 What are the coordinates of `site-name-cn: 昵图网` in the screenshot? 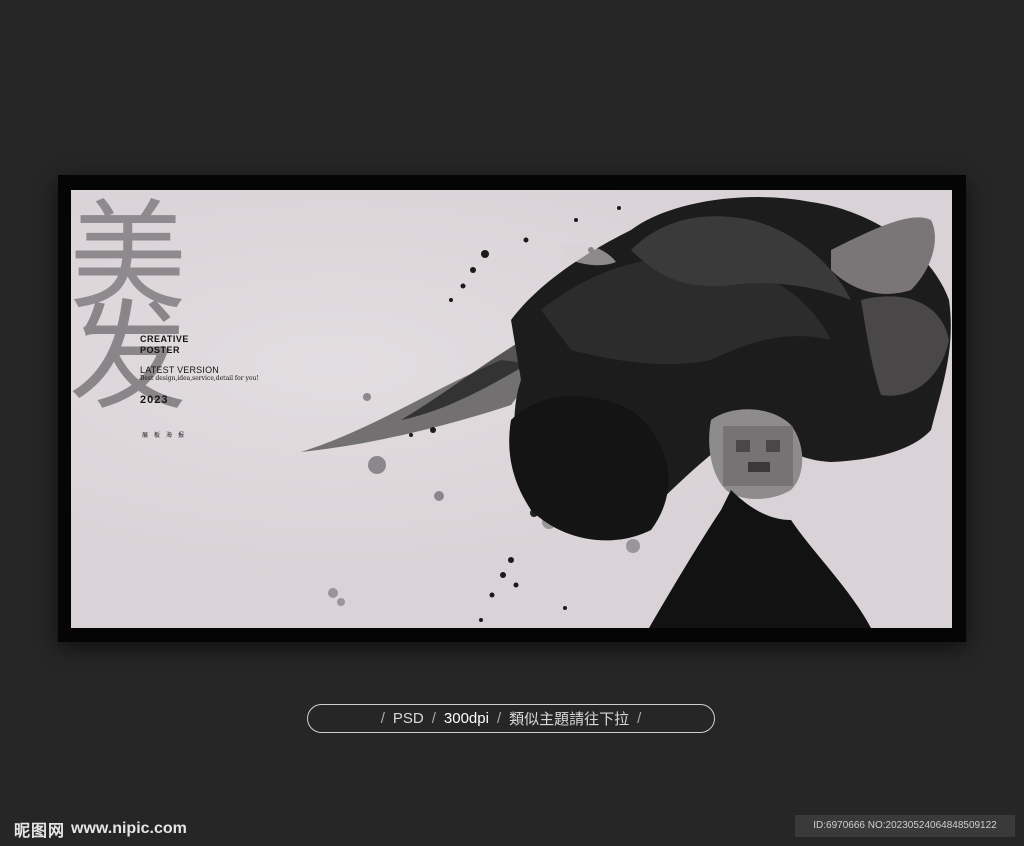 It's located at (40, 830).